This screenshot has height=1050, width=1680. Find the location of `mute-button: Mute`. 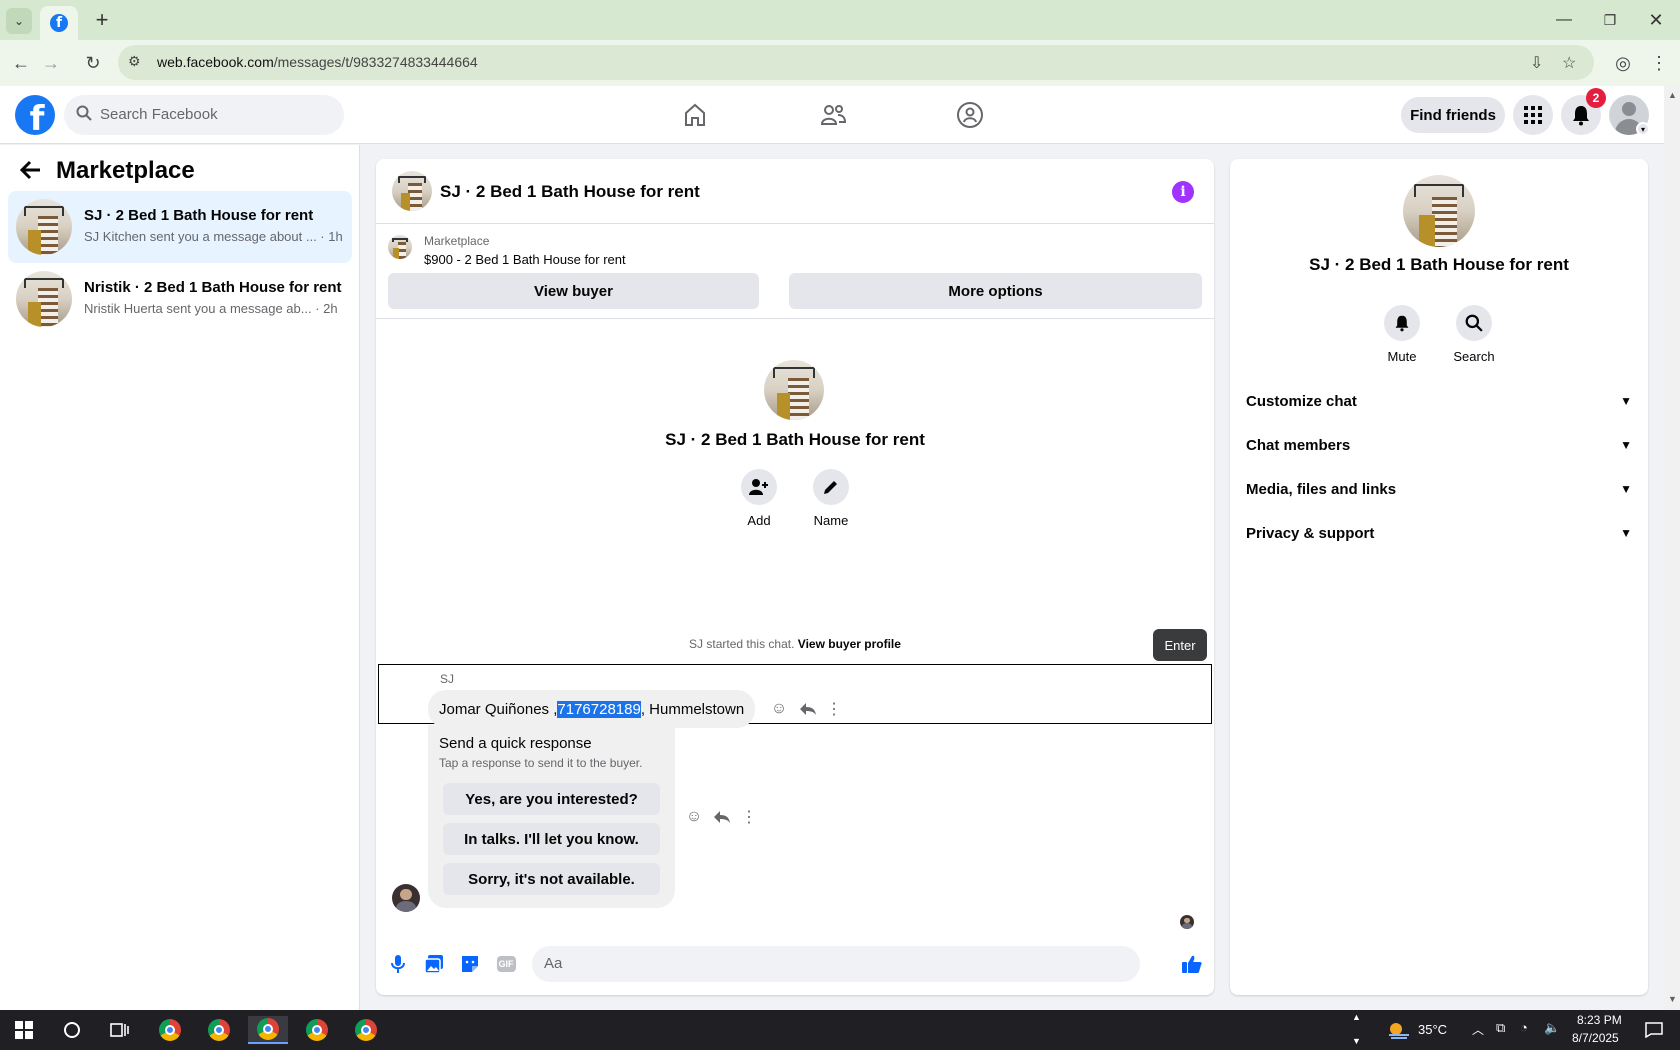

mute-button: Mute is located at coordinates (1402, 334).